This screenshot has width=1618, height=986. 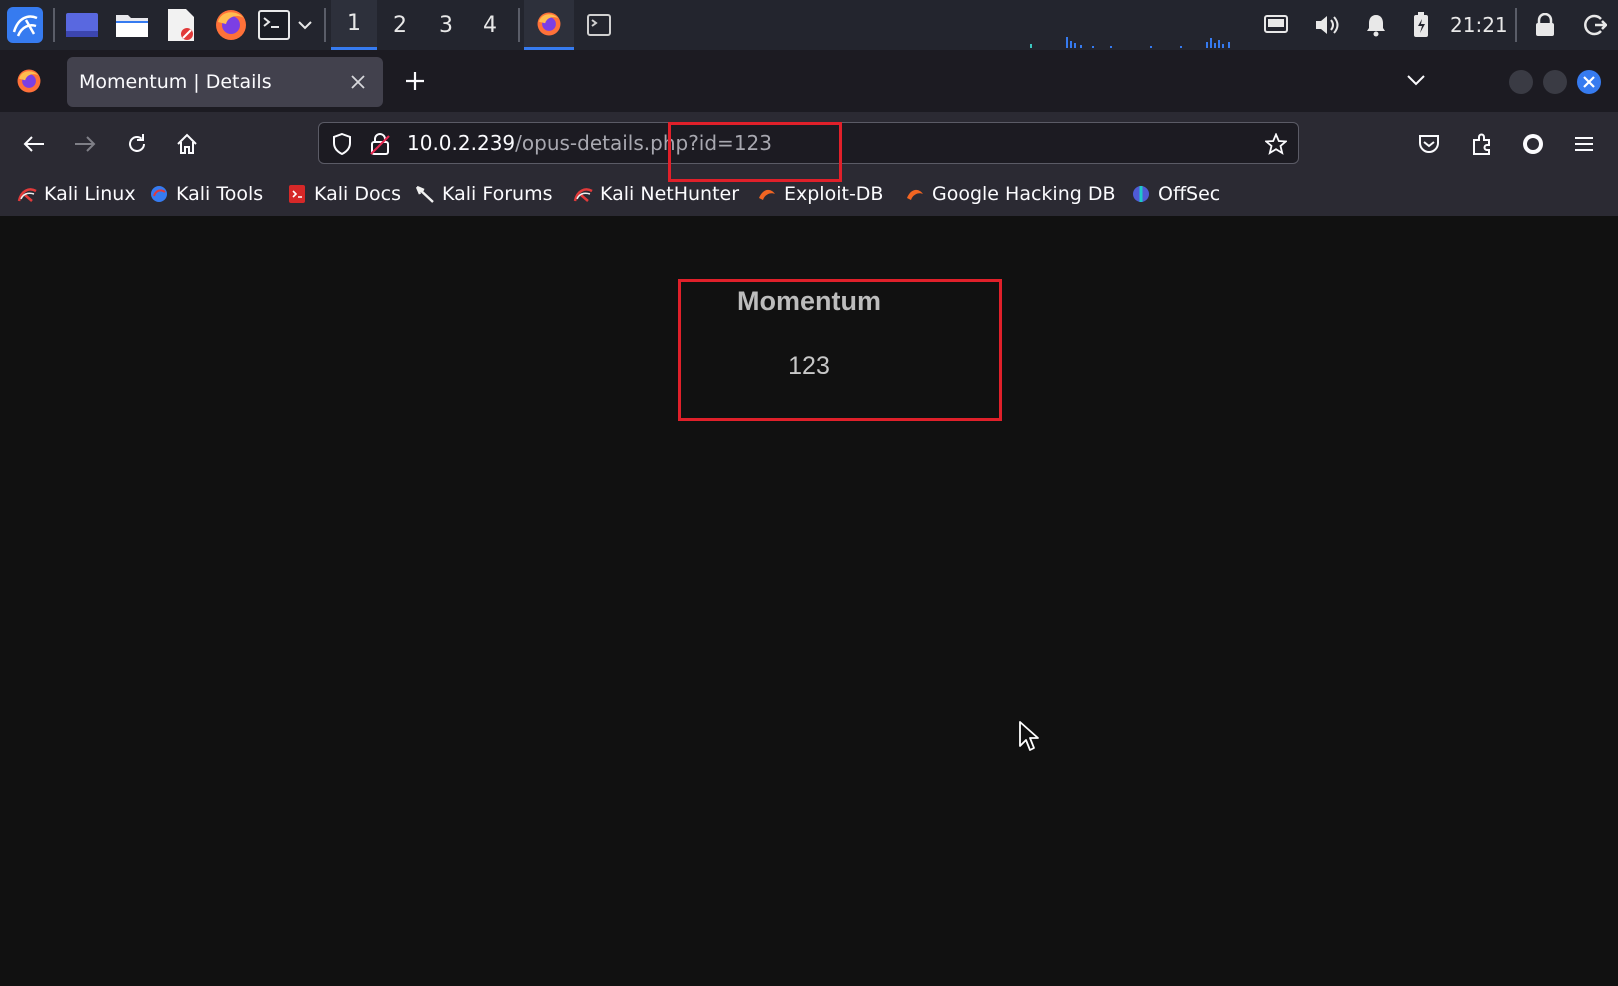 I want to click on account-button, so click(x=1533, y=144).